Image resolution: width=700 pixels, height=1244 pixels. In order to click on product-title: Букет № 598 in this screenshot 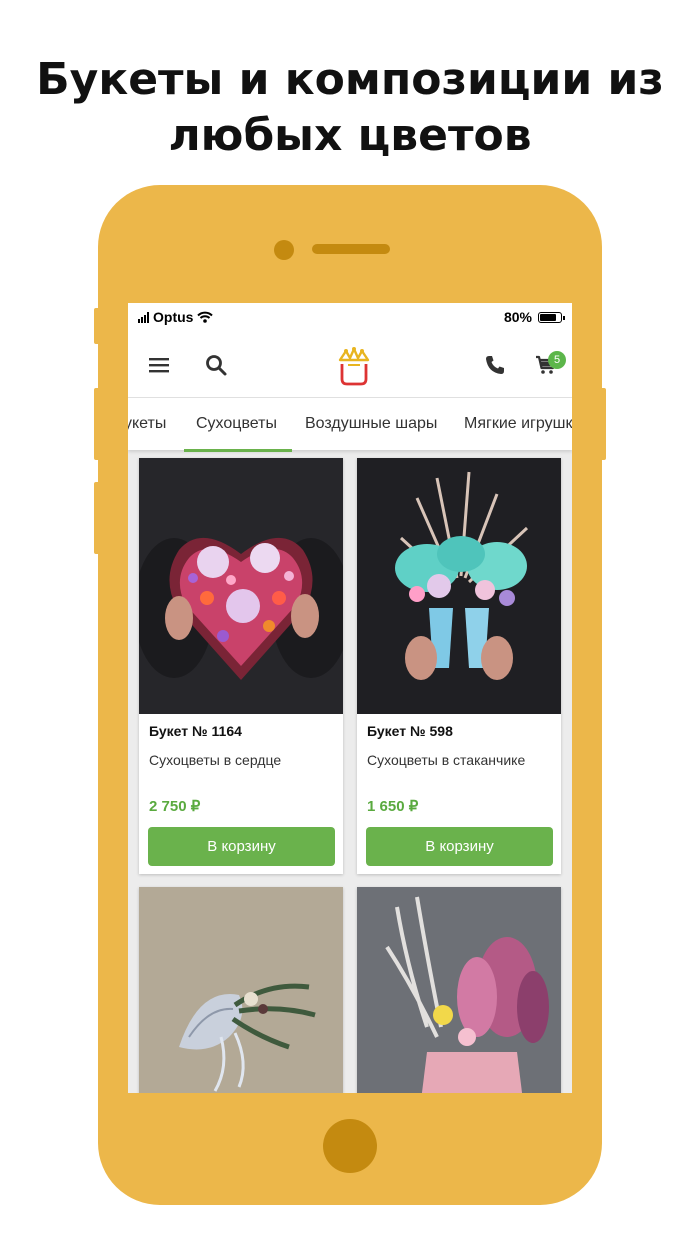, I will do `click(410, 731)`.